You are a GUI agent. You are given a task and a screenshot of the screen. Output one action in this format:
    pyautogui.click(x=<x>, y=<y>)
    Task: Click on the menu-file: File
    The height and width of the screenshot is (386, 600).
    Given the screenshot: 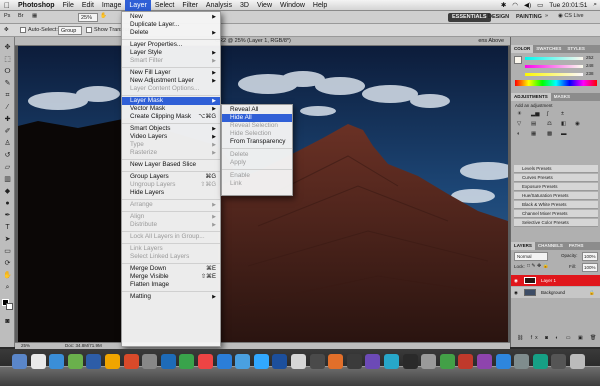 What is the action you would take?
    pyautogui.click(x=68, y=5)
    